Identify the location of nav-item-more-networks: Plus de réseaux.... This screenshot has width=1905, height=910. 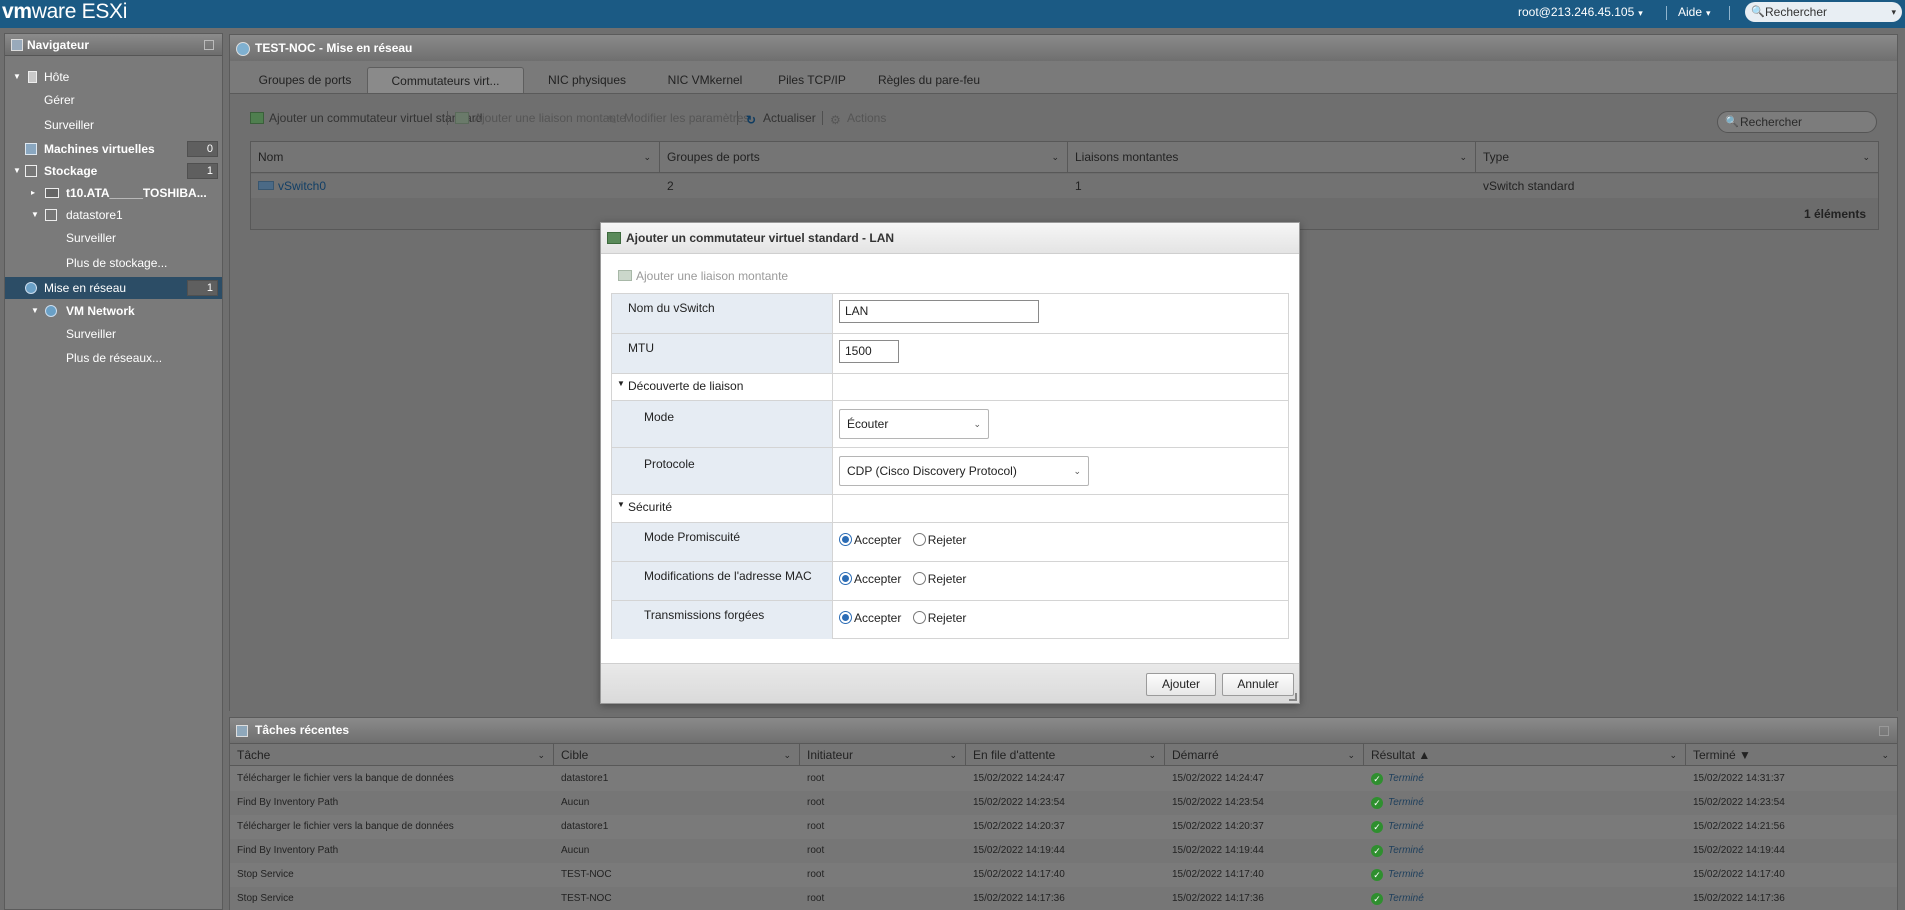
(113, 358).